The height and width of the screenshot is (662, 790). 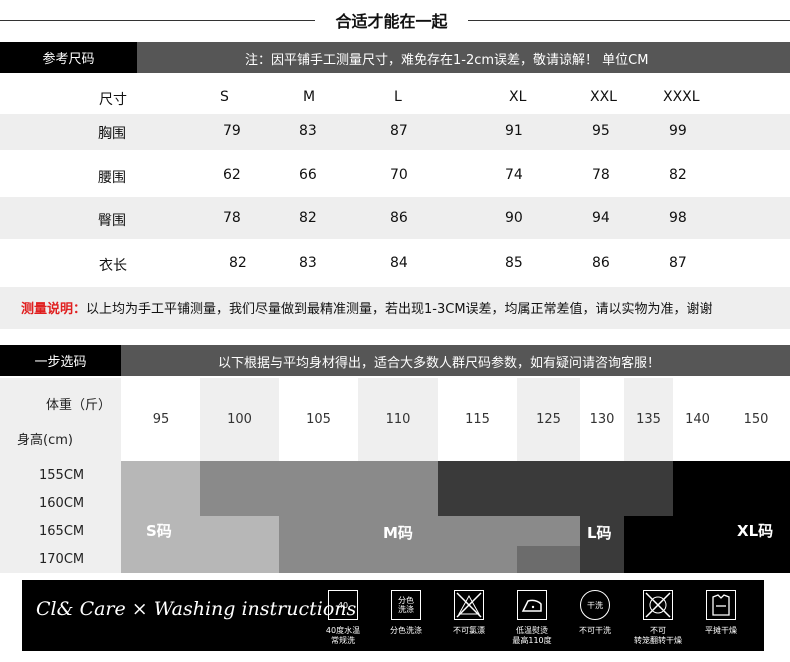 I want to click on row-label: 衣长, so click(x=113, y=266).